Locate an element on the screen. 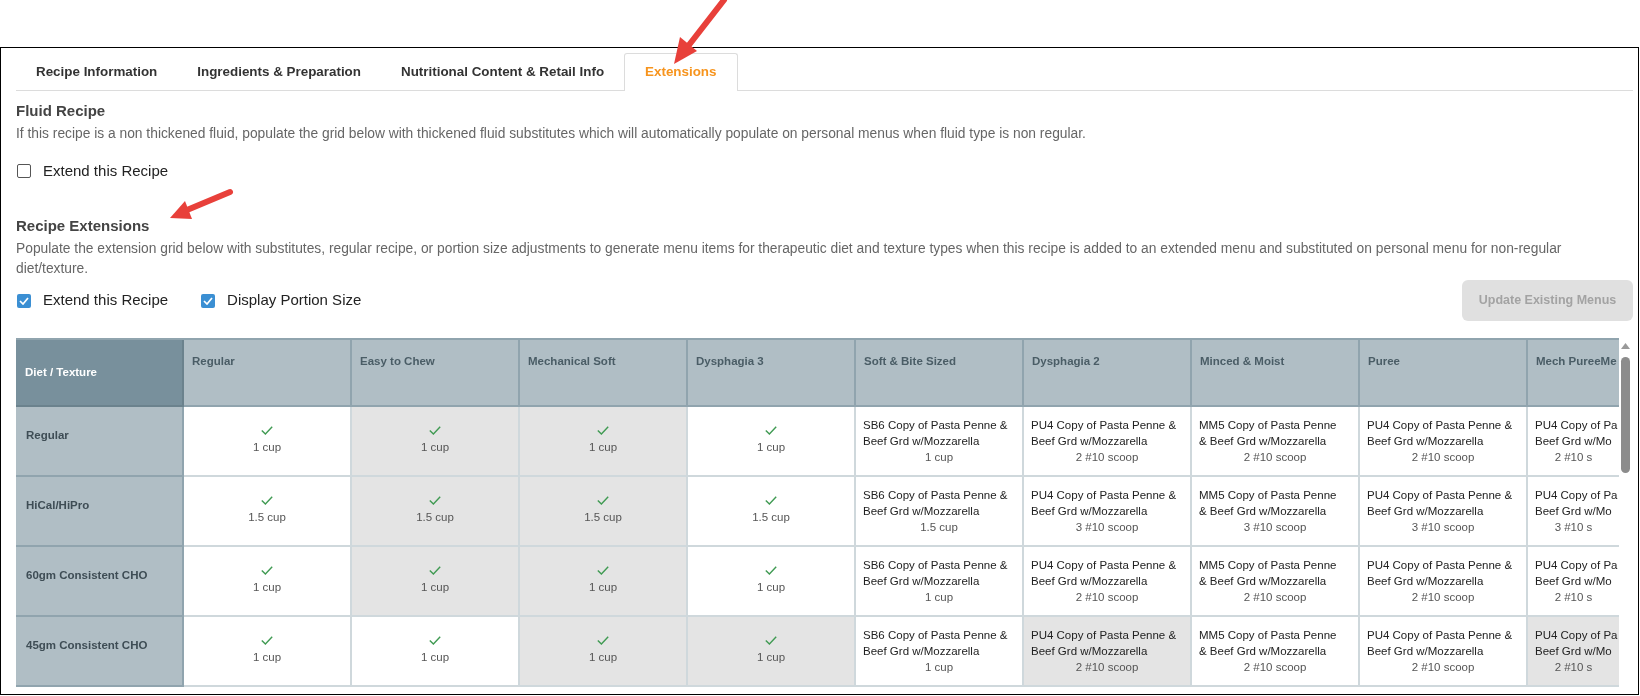 Image resolution: width=1640 pixels, height=696 pixels. column-header: Easy to Chew is located at coordinates (436, 373).